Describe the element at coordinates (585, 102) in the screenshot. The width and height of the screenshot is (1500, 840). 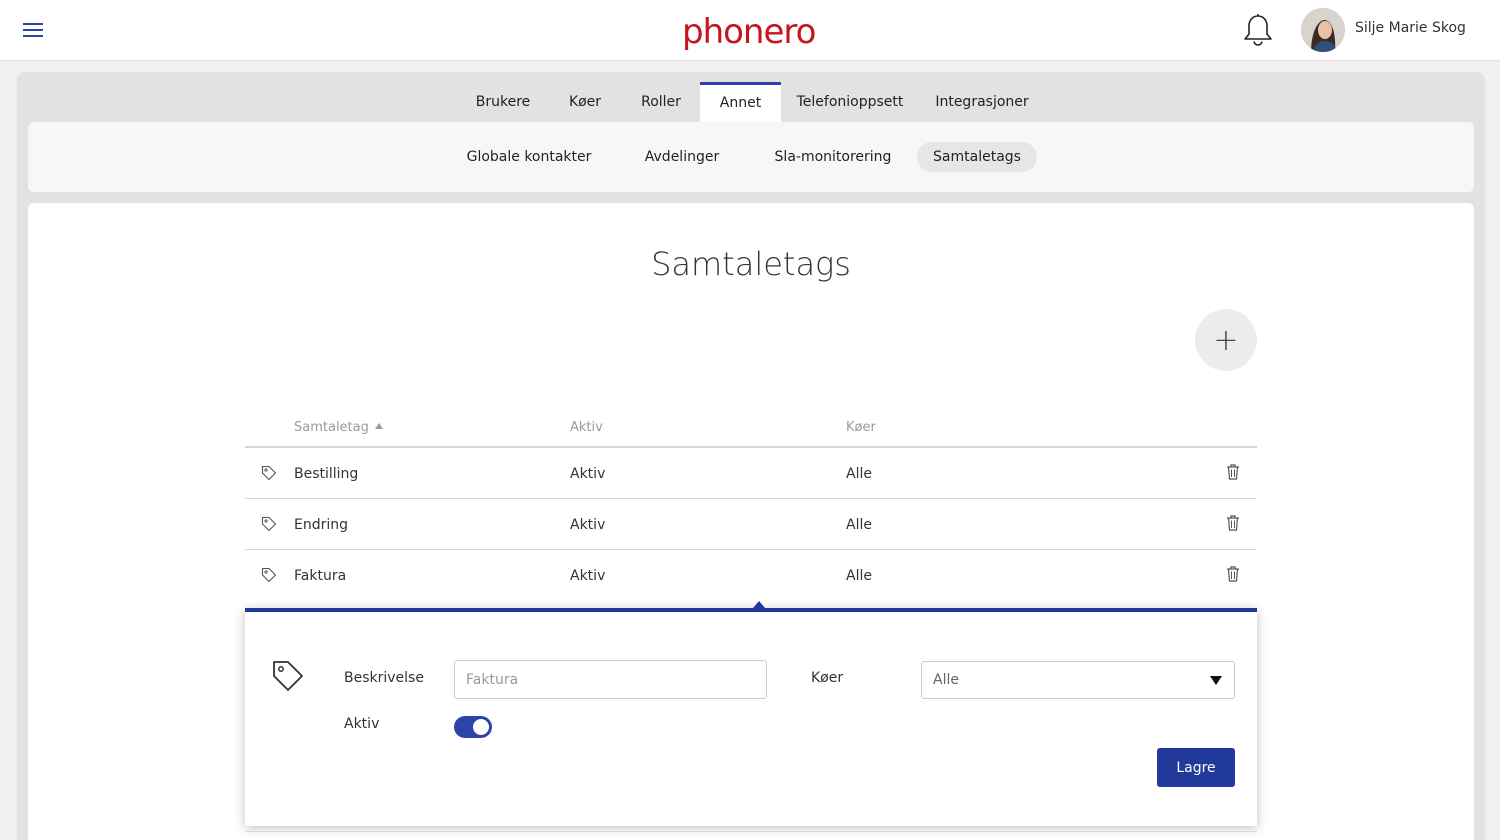
I see `tab-koer: Køer` at that location.